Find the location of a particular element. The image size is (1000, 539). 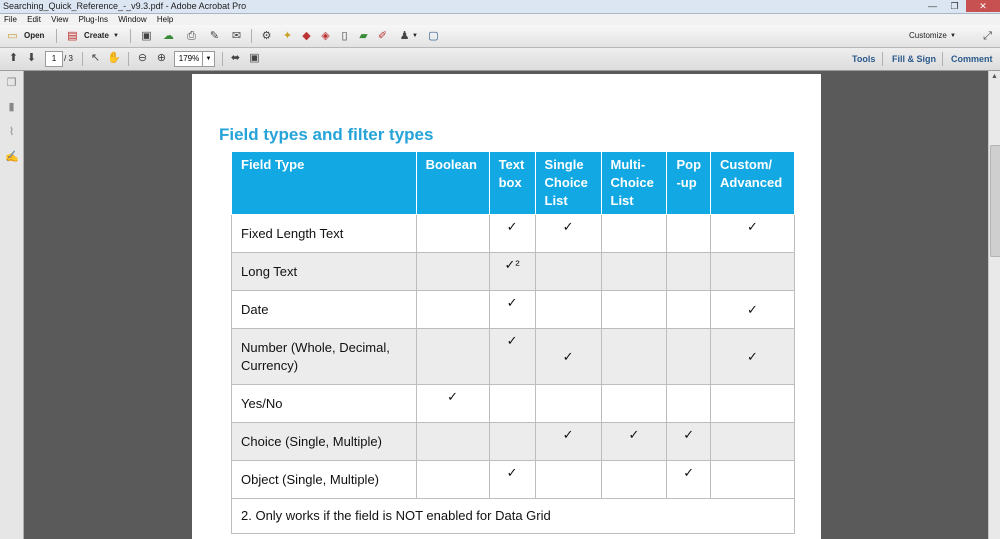

cloud-upload-icon: ☁ is located at coordinates (168, 36).